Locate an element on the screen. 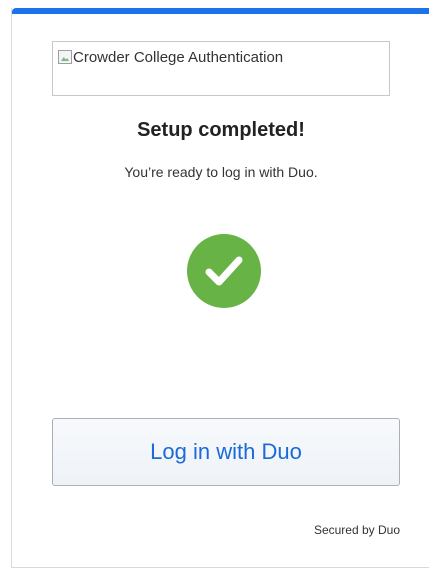 The height and width of the screenshot is (571, 429). checkmark-icon is located at coordinates (224, 271).